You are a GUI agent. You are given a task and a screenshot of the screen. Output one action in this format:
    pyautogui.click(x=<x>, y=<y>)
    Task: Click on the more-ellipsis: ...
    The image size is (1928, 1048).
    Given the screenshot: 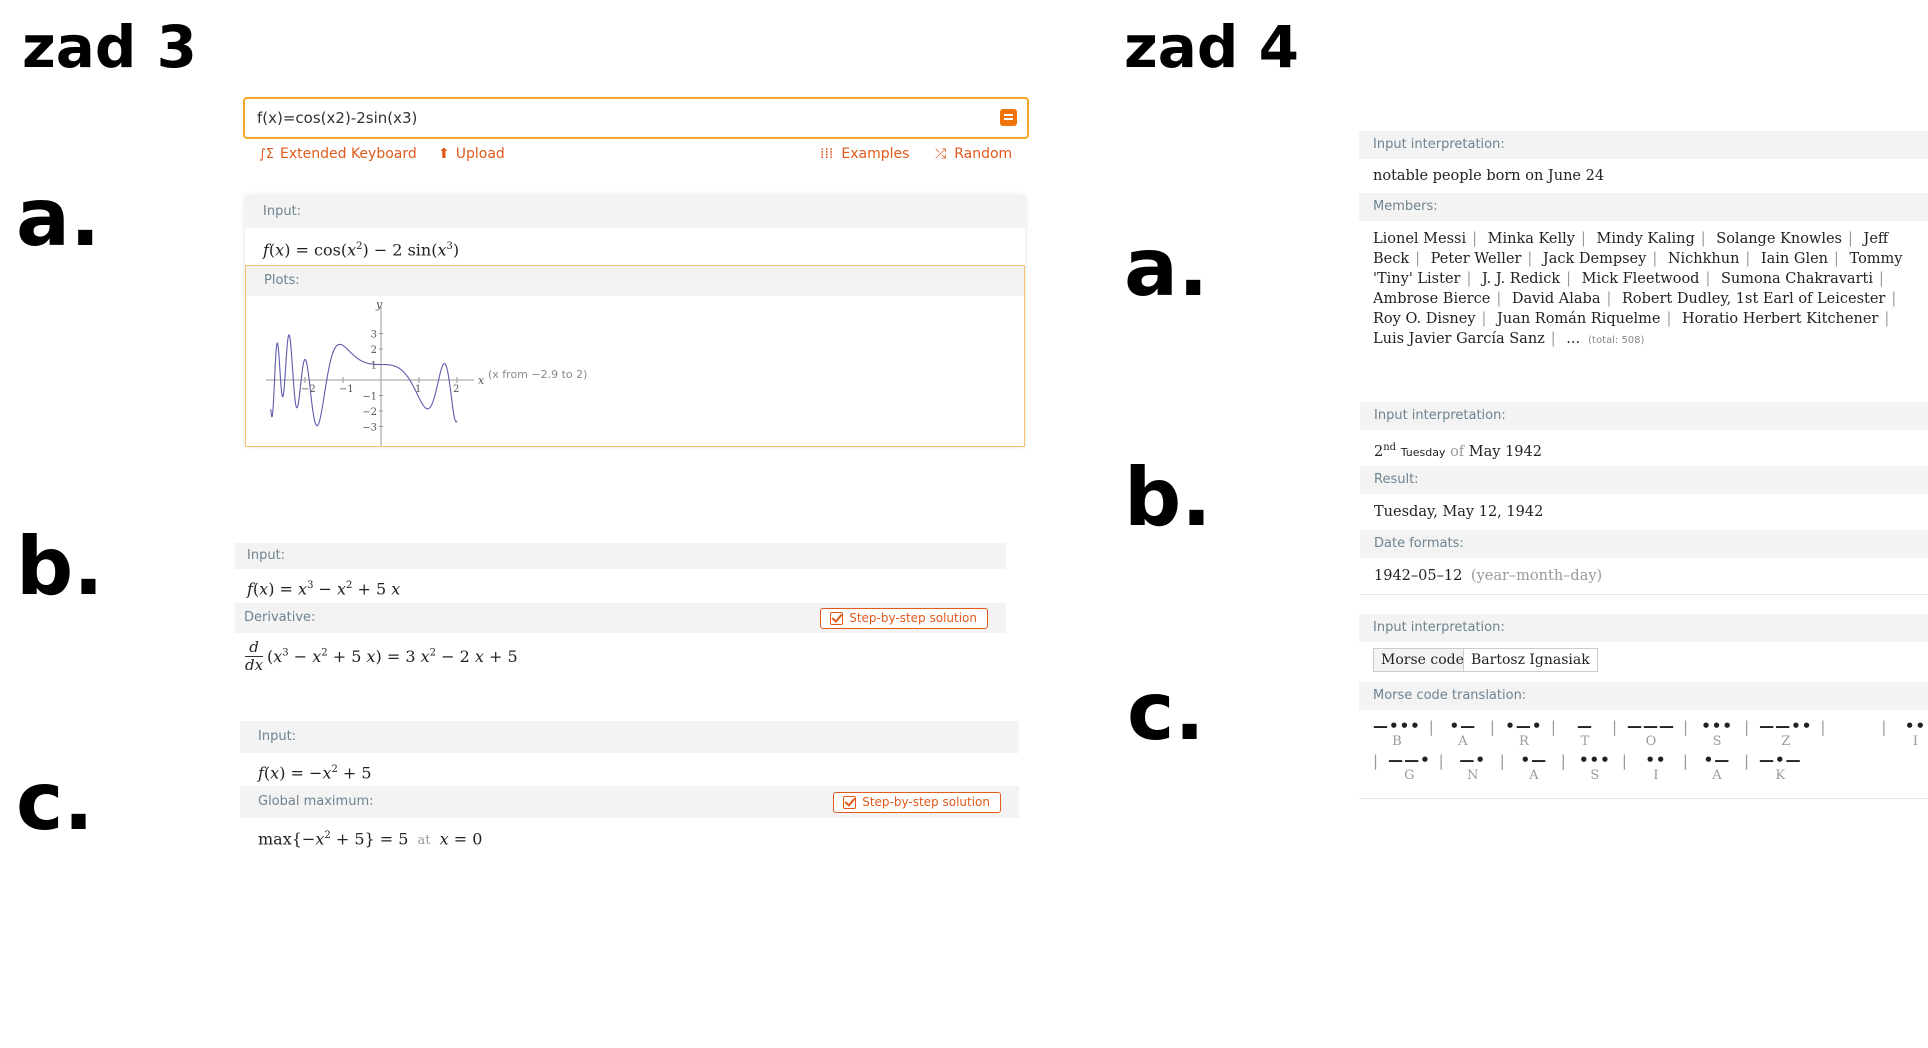 What is the action you would take?
    pyautogui.click(x=1573, y=339)
    